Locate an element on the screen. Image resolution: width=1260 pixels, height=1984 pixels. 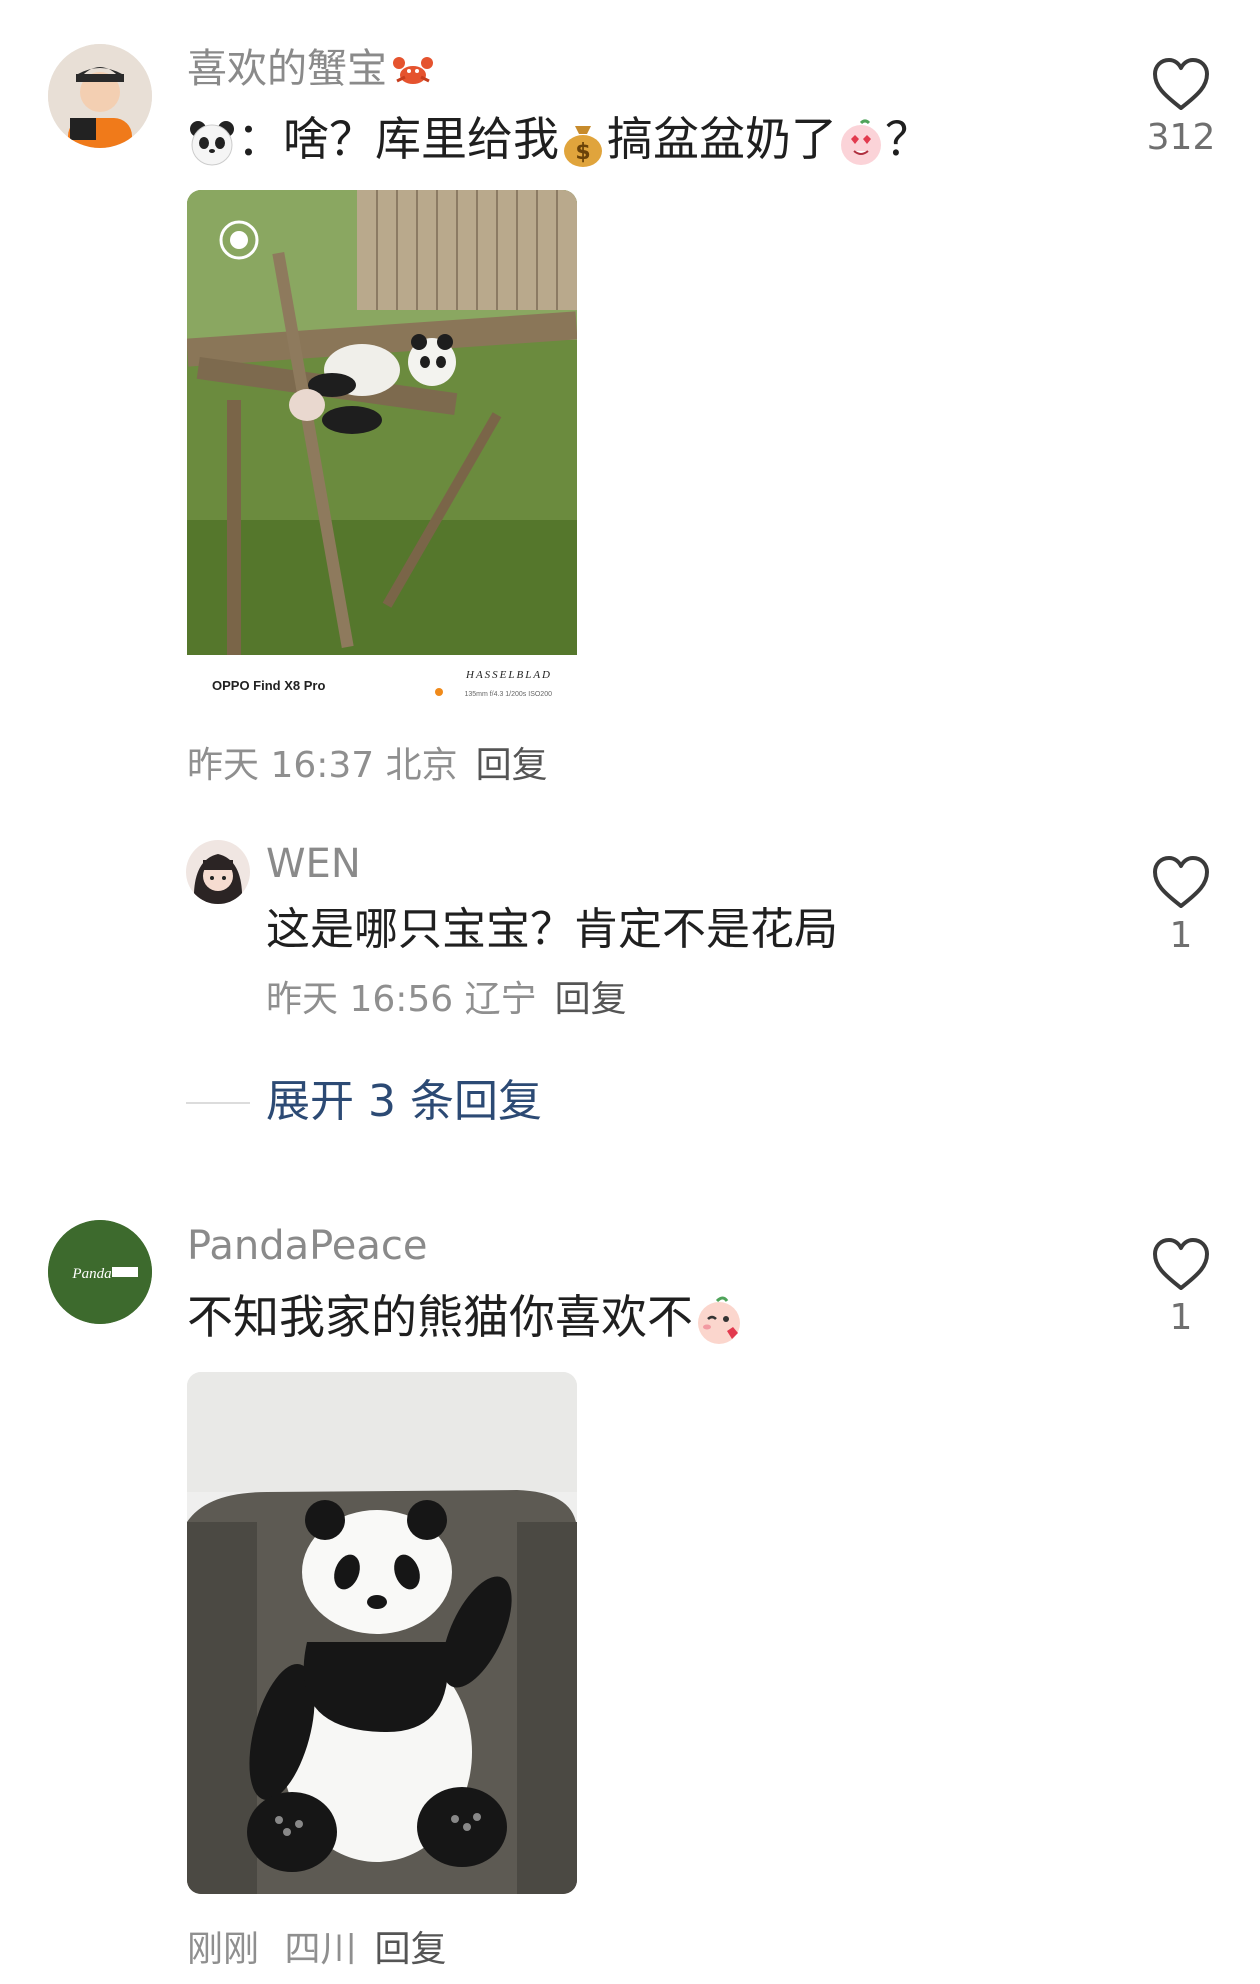
panda-face-emoji is located at coordinates (212, 143).